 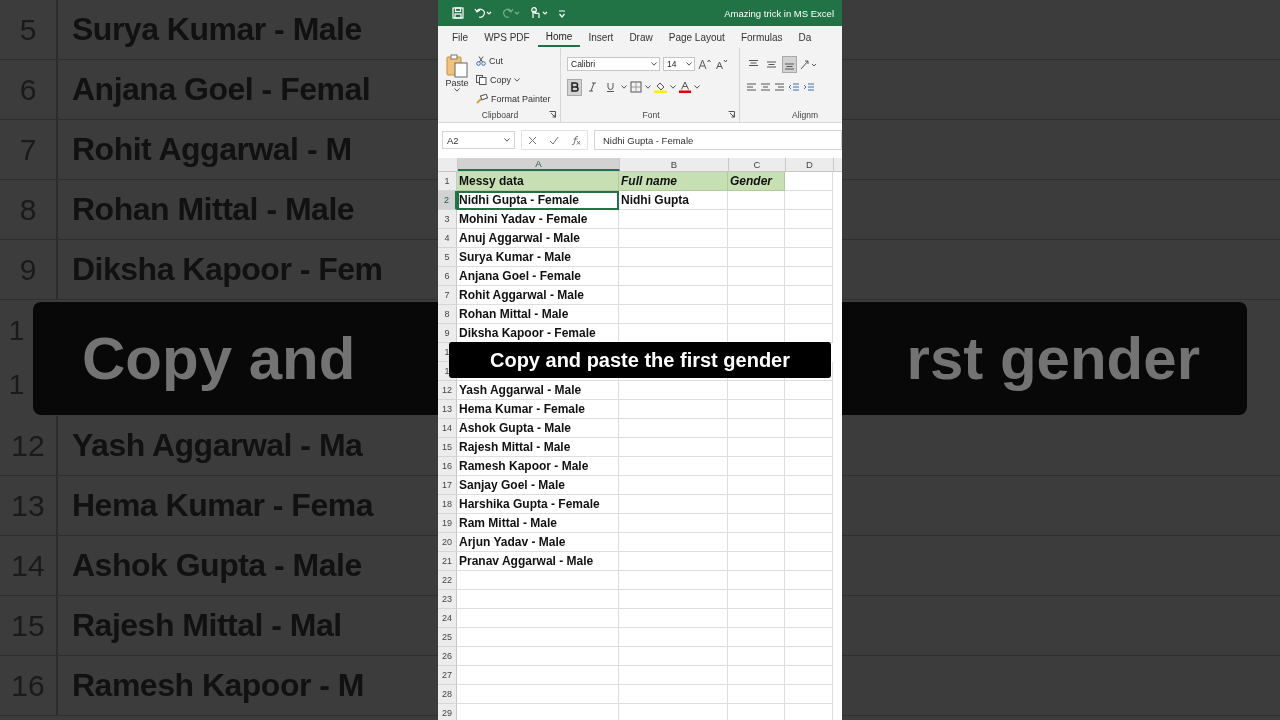 What do you see at coordinates (538, 561) in the screenshot?
I see `table-cell: Pranav Aggarwal - Male` at bounding box center [538, 561].